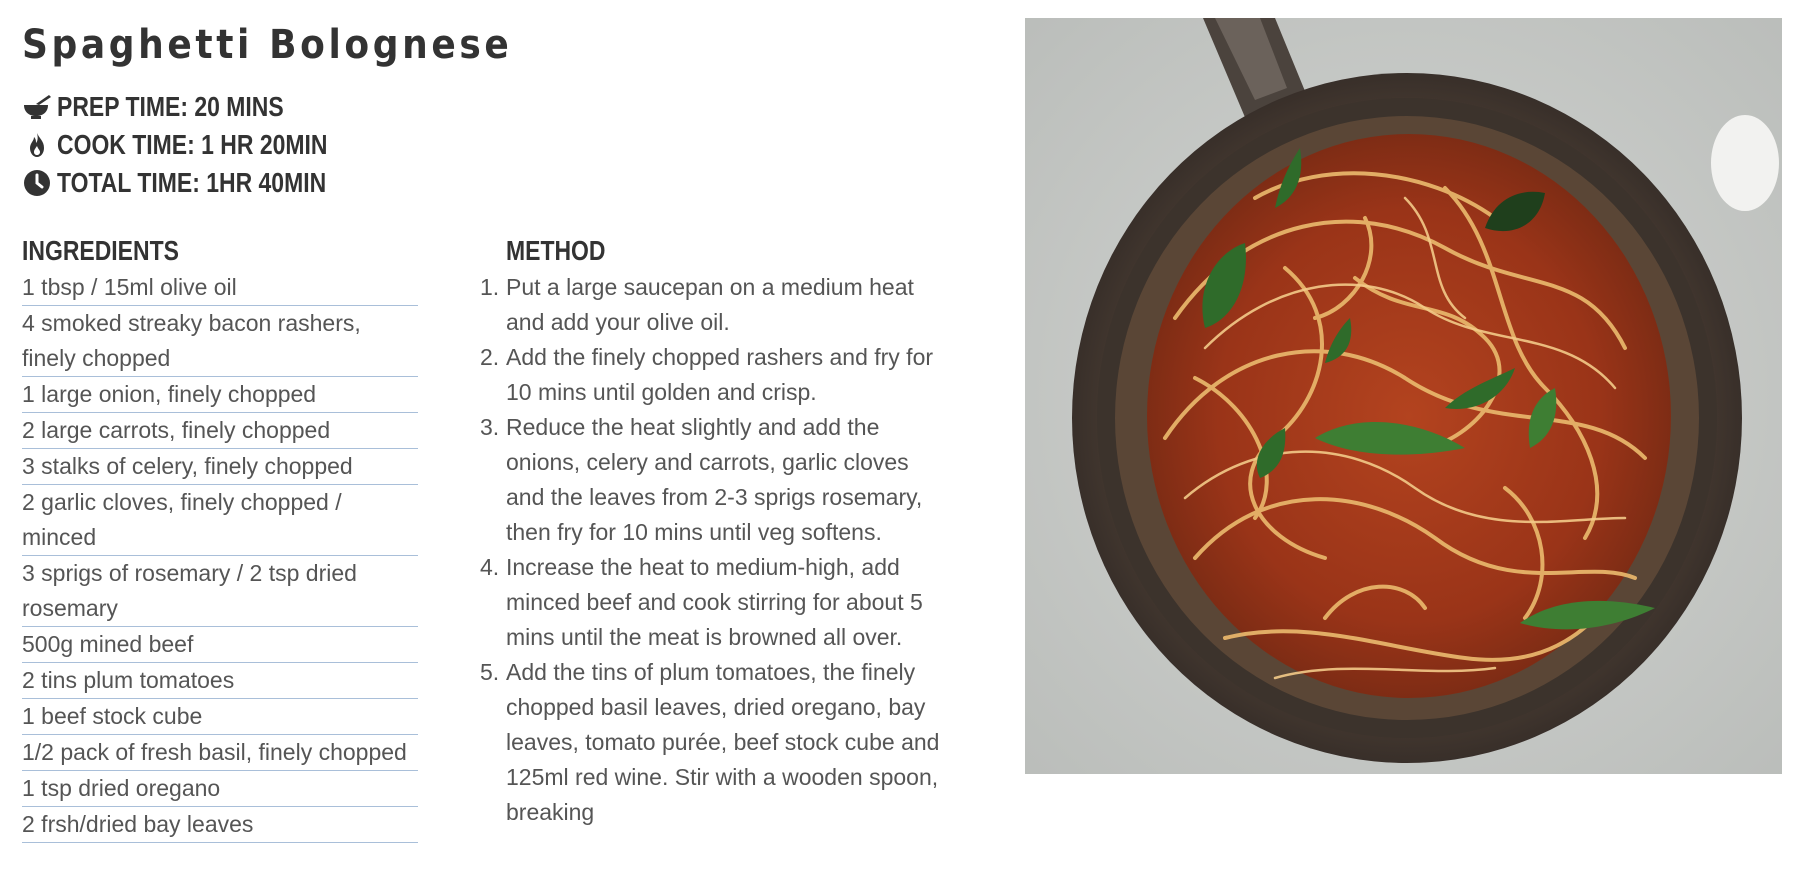 This screenshot has height=889, width=1797. Describe the element at coordinates (192, 144) in the screenshot. I see `cook-time-label: COOK TIME: 1 HR 20MIN` at that location.